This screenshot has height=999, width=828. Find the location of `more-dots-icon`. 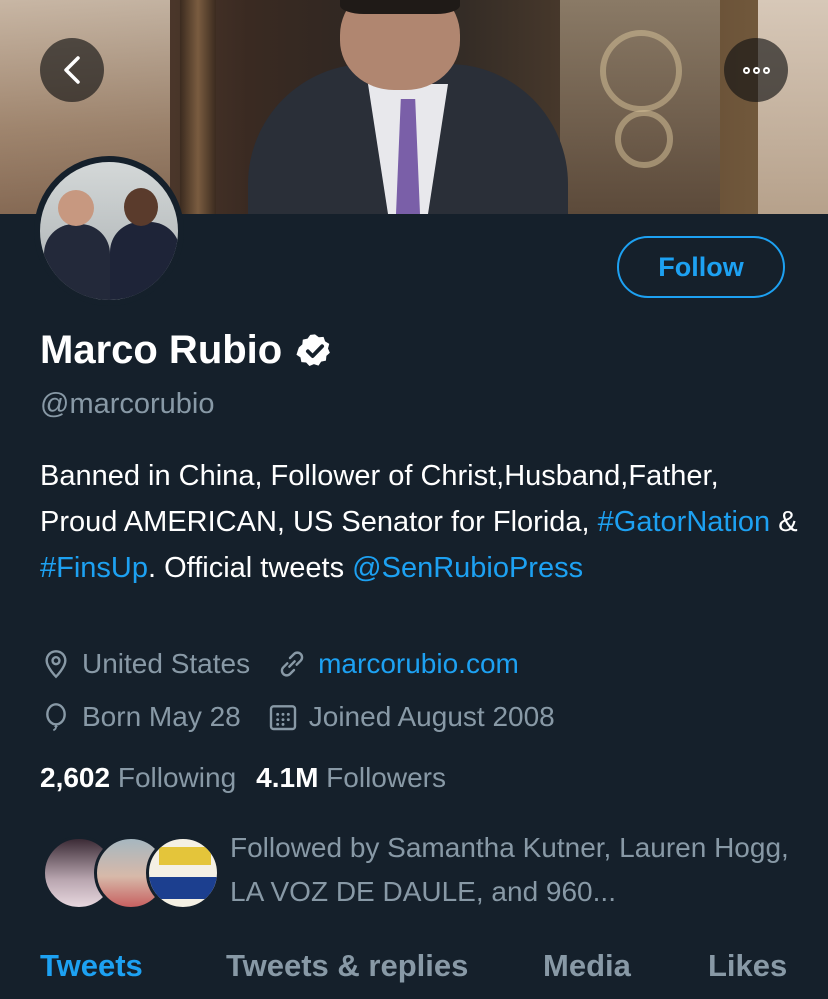

more-dots-icon is located at coordinates (756, 70).